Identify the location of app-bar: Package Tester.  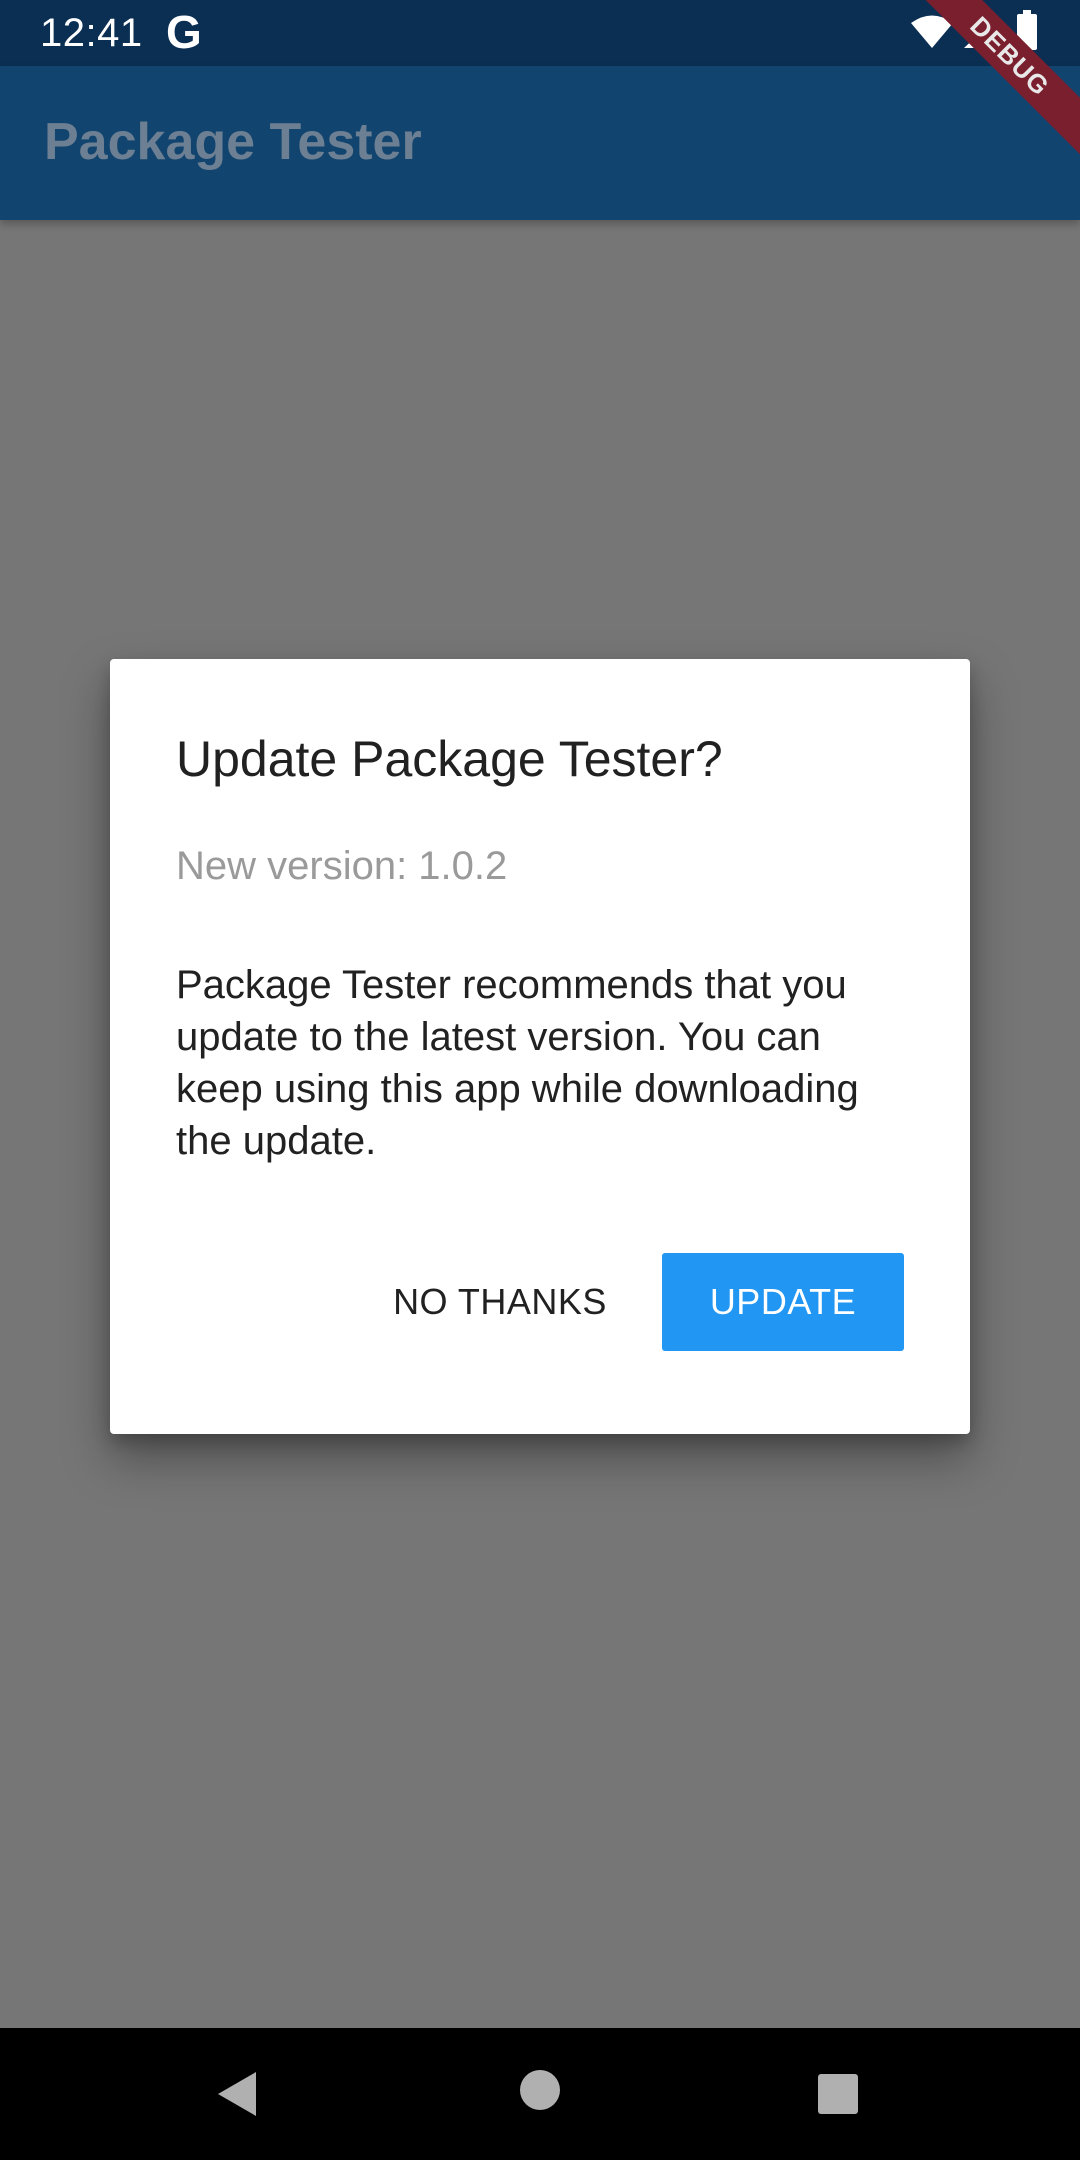
(540, 143).